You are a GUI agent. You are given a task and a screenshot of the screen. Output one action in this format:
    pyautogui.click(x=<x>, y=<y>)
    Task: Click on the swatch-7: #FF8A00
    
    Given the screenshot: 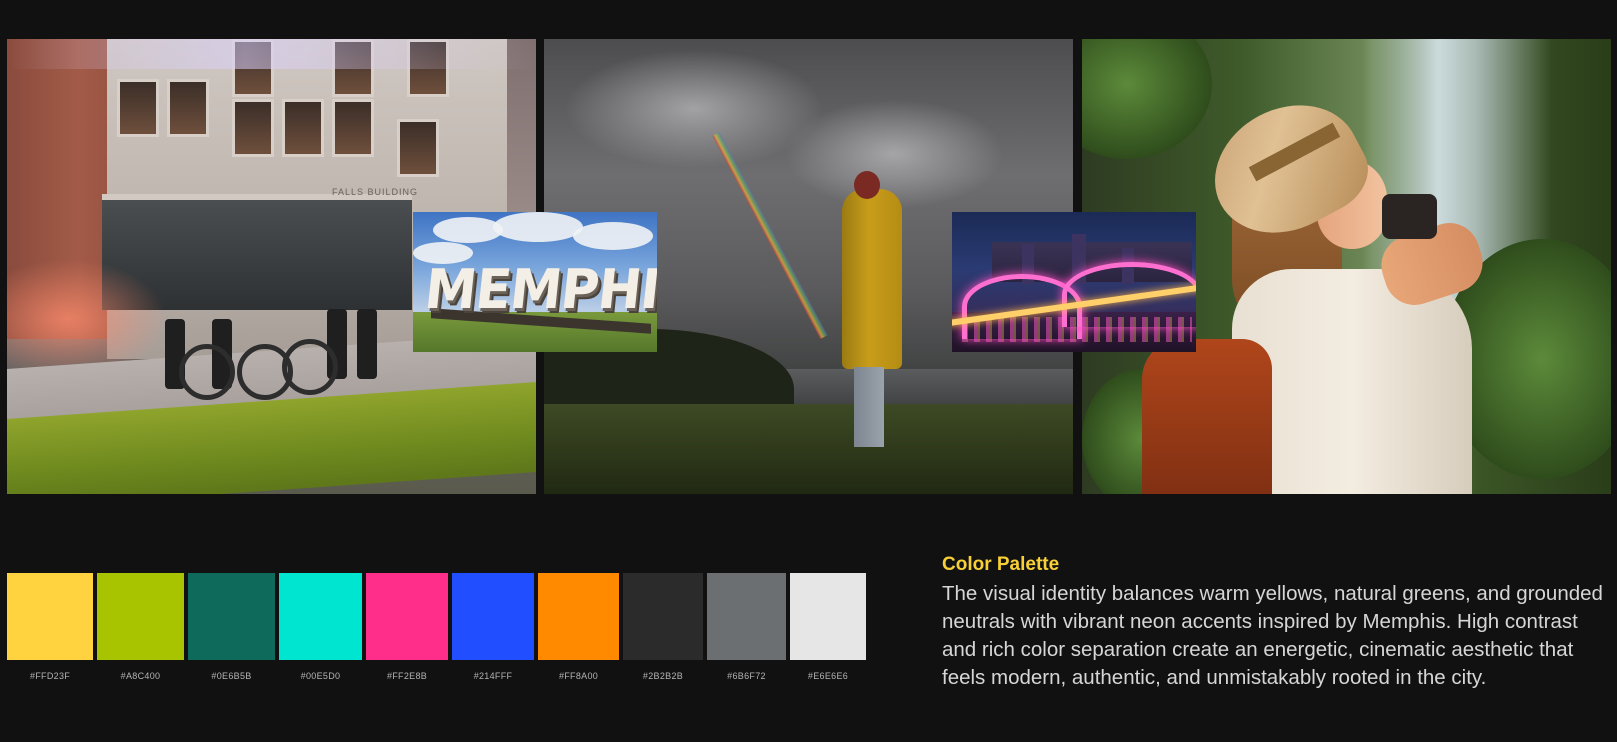 What is the action you would take?
    pyautogui.click(x=578, y=627)
    